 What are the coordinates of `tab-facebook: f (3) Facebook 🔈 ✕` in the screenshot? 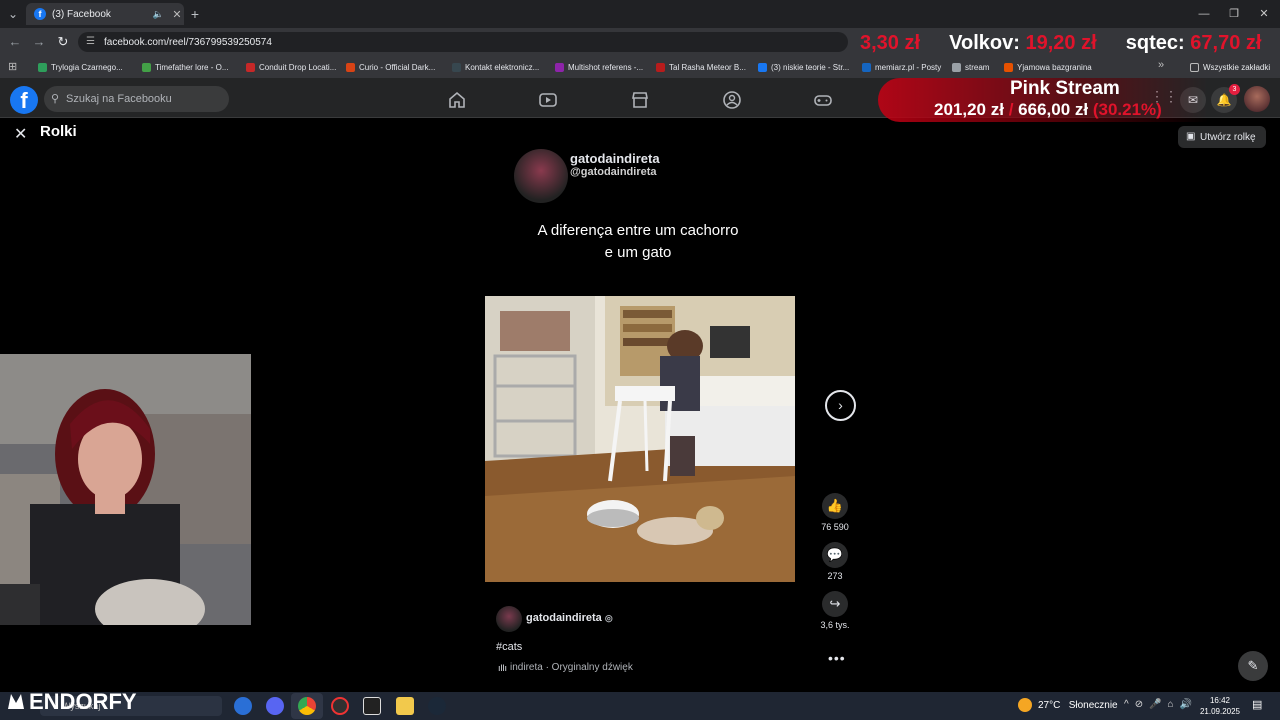 It's located at (105, 14).